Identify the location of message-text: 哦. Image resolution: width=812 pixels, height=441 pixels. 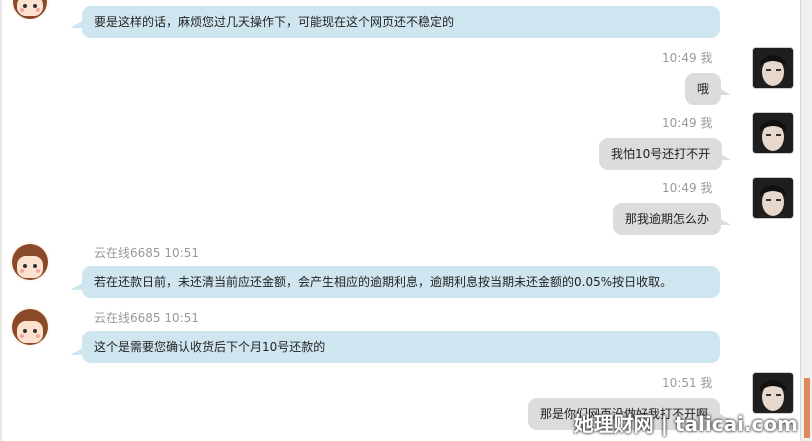
(703, 89).